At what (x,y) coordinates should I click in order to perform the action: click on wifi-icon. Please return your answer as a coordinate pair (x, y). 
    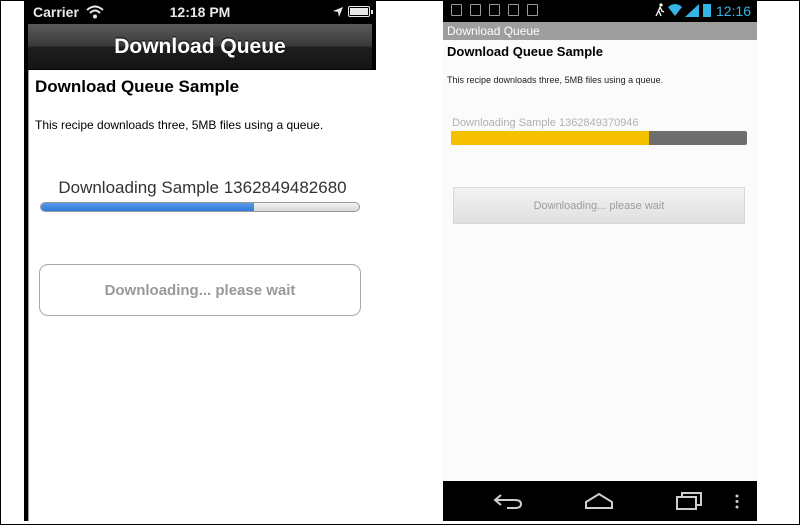
    Looking at the image, I should click on (675, 10).